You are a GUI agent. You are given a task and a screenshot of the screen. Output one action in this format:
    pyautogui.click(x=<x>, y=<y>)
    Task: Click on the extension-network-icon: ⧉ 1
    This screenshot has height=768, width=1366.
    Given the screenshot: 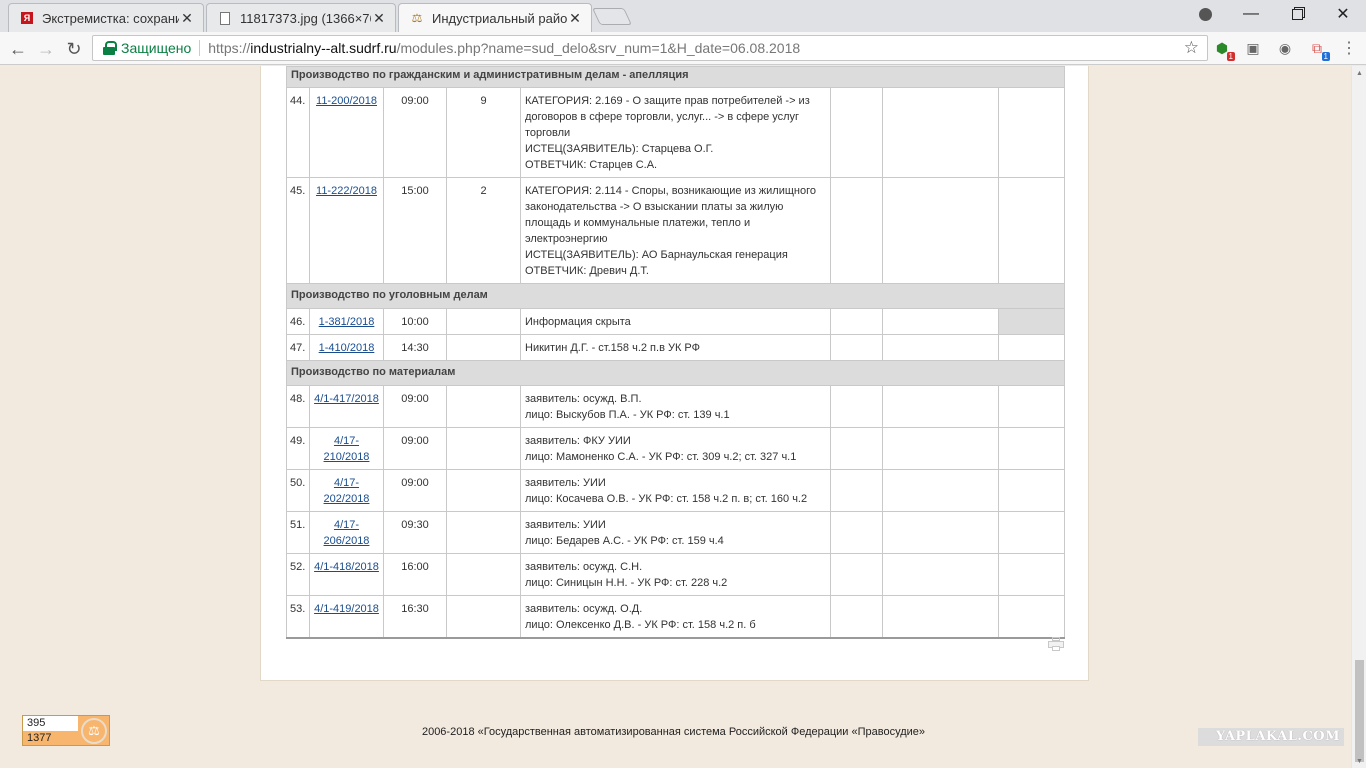 What is the action you would take?
    pyautogui.click(x=1319, y=50)
    